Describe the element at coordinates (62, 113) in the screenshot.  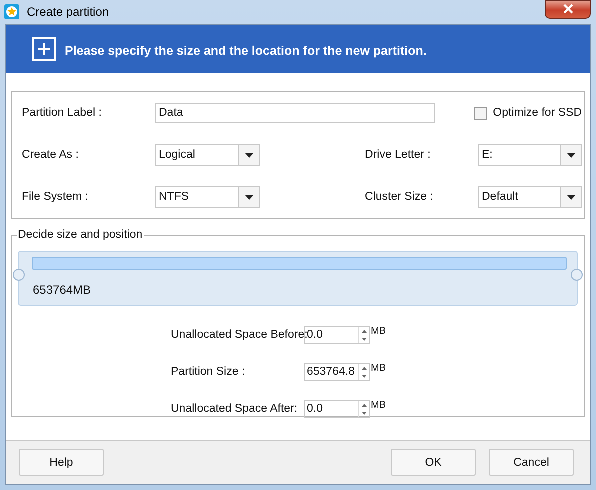
I see `field-label: Partition Label :` at that location.